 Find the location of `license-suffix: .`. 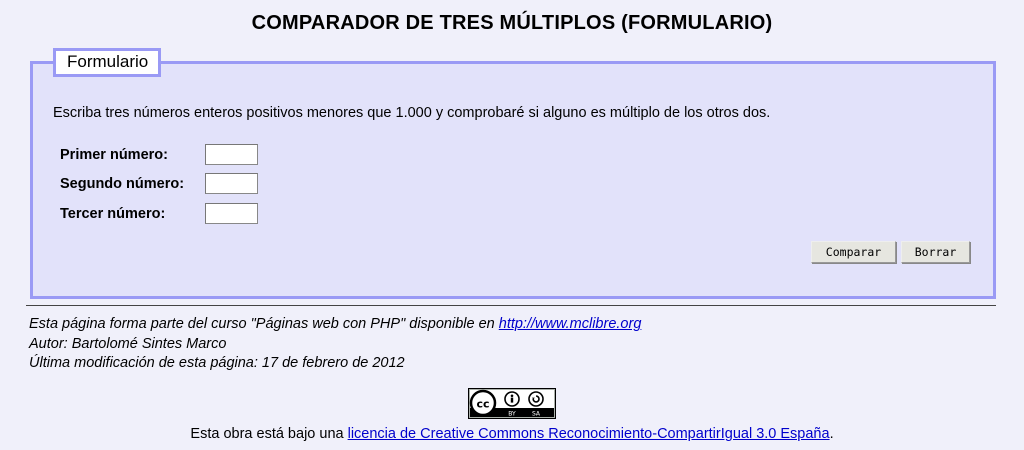

license-suffix: . is located at coordinates (831, 434).